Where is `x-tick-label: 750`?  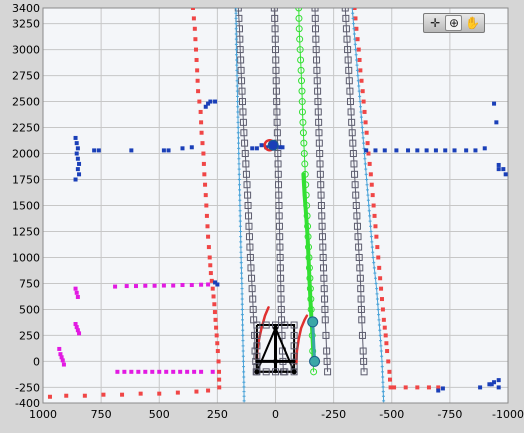
x-tick-label: 750 is located at coordinates (101, 414).